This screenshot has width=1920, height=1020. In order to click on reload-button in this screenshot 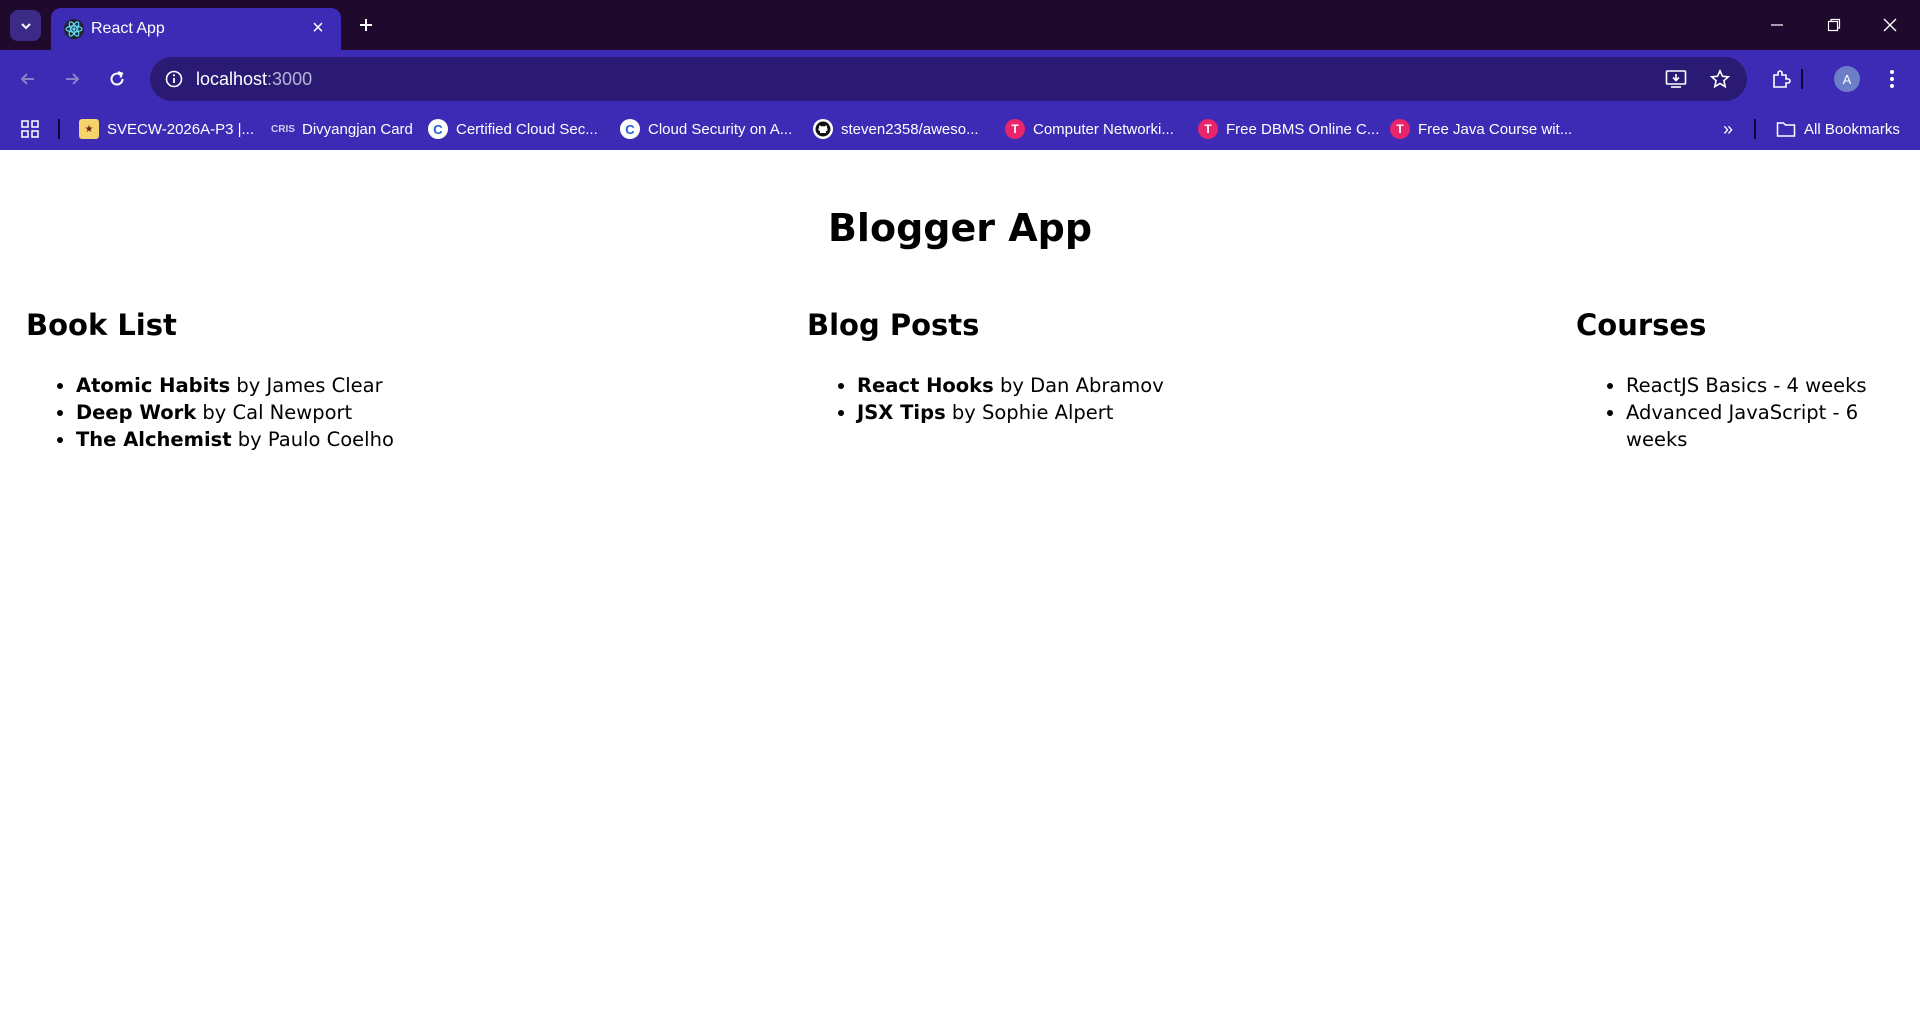, I will do `click(117, 79)`.